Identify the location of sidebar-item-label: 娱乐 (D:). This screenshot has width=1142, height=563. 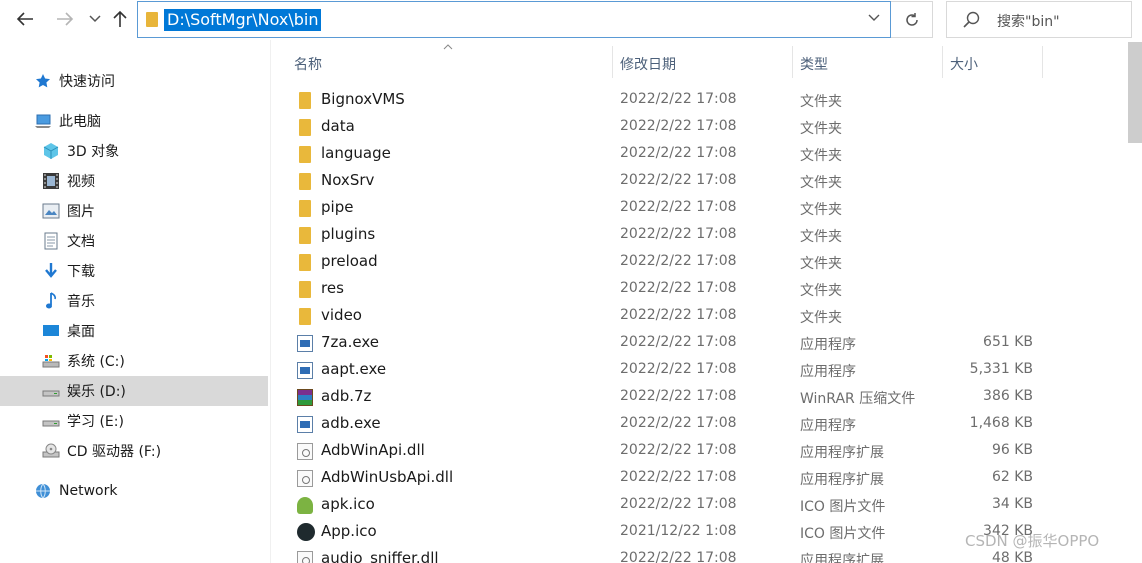
(96, 392).